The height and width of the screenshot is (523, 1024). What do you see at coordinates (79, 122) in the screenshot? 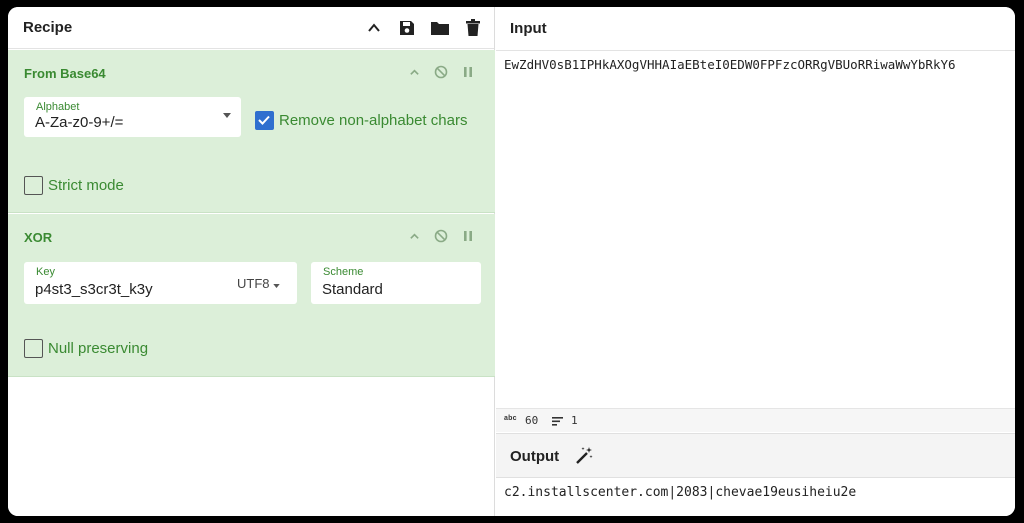
I see `alphabet-value: A-Za-z0-9+/=` at bounding box center [79, 122].